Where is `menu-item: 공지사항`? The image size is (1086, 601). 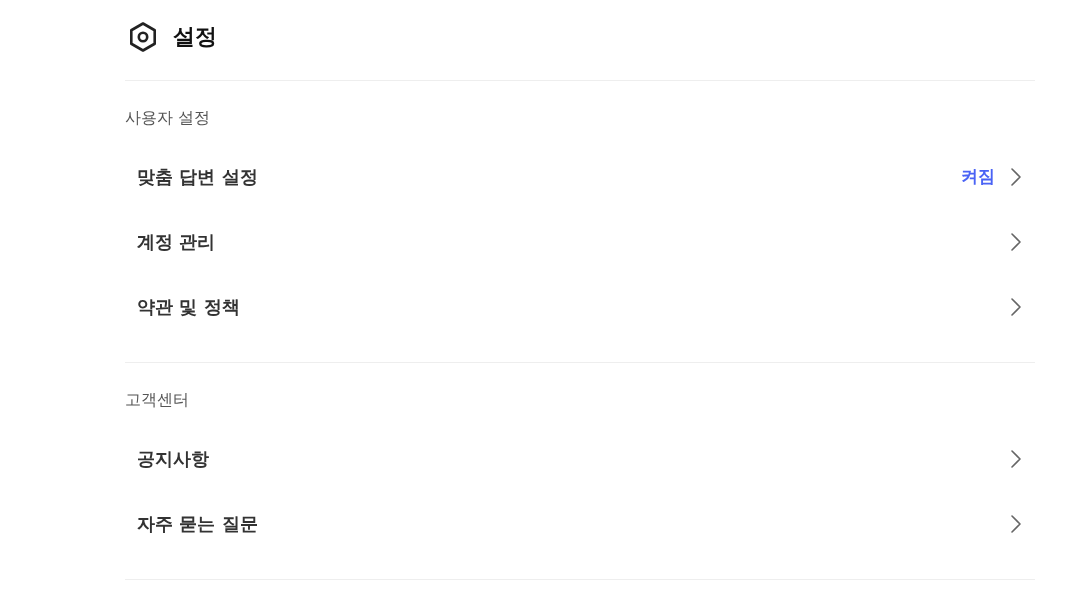
menu-item: 공지사항 is located at coordinates (580, 458).